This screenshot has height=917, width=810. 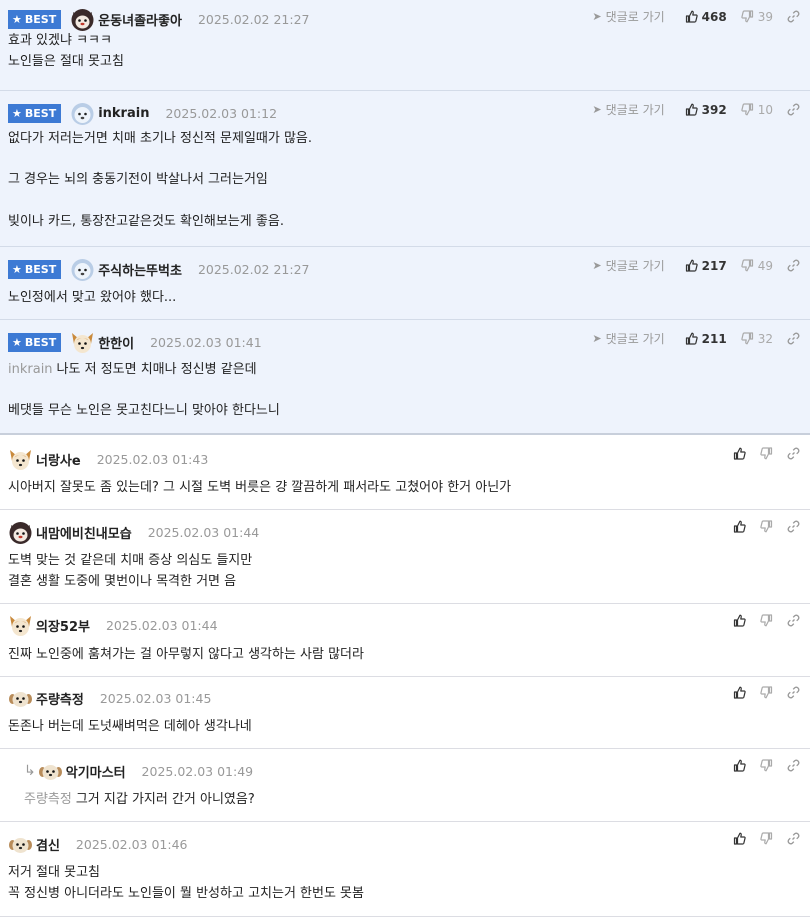 What do you see at coordinates (63, 625) in the screenshot?
I see `author-nickname: 의장52부` at bounding box center [63, 625].